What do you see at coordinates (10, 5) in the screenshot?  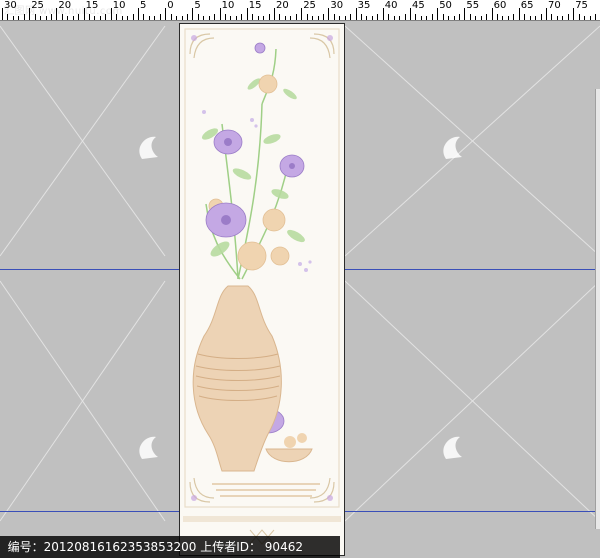 I see `ruler-label: 30` at bounding box center [10, 5].